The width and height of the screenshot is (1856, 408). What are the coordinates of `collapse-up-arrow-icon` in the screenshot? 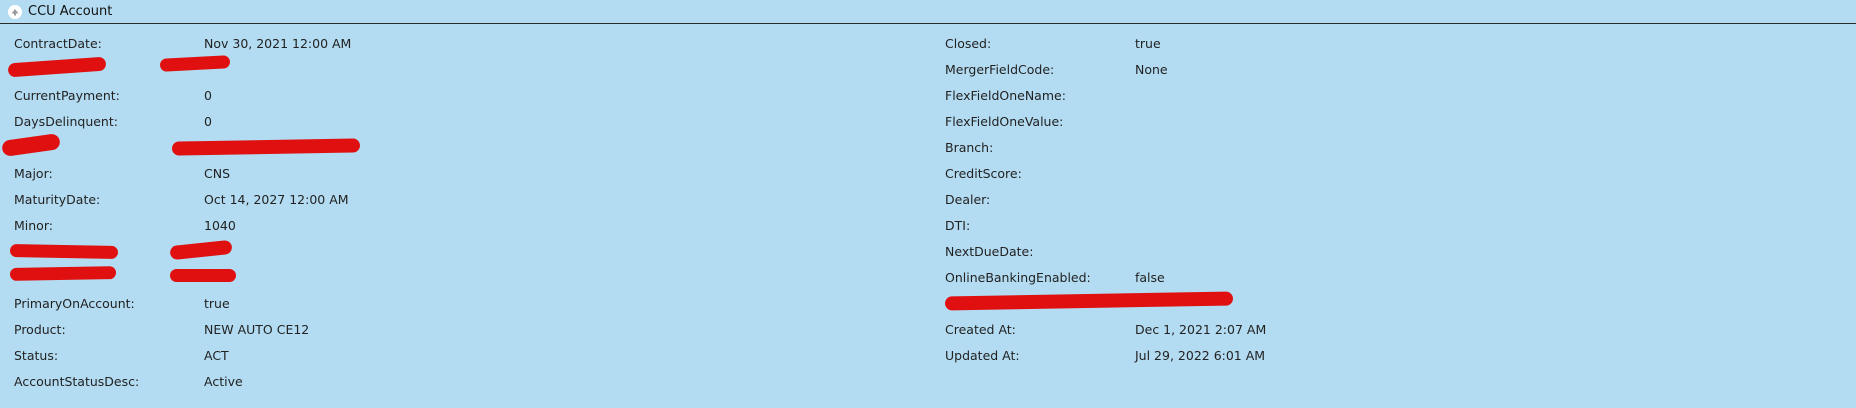 It's located at (15, 11).